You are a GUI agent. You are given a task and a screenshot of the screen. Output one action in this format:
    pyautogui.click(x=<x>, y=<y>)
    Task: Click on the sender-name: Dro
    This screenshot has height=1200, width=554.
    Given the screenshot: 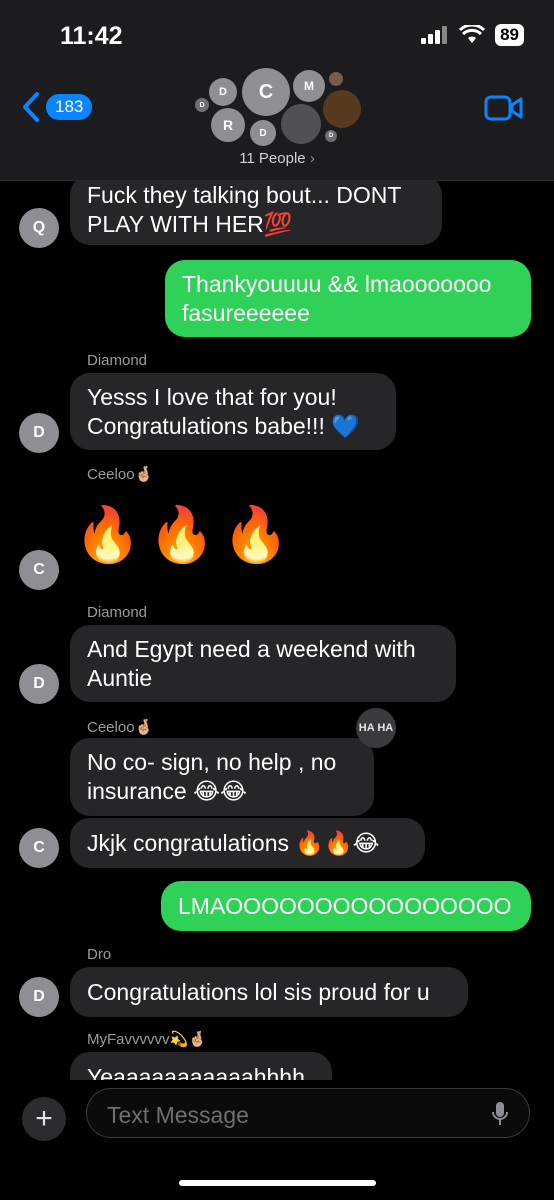 What is the action you would take?
    pyautogui.click(x=99, y=954)
    